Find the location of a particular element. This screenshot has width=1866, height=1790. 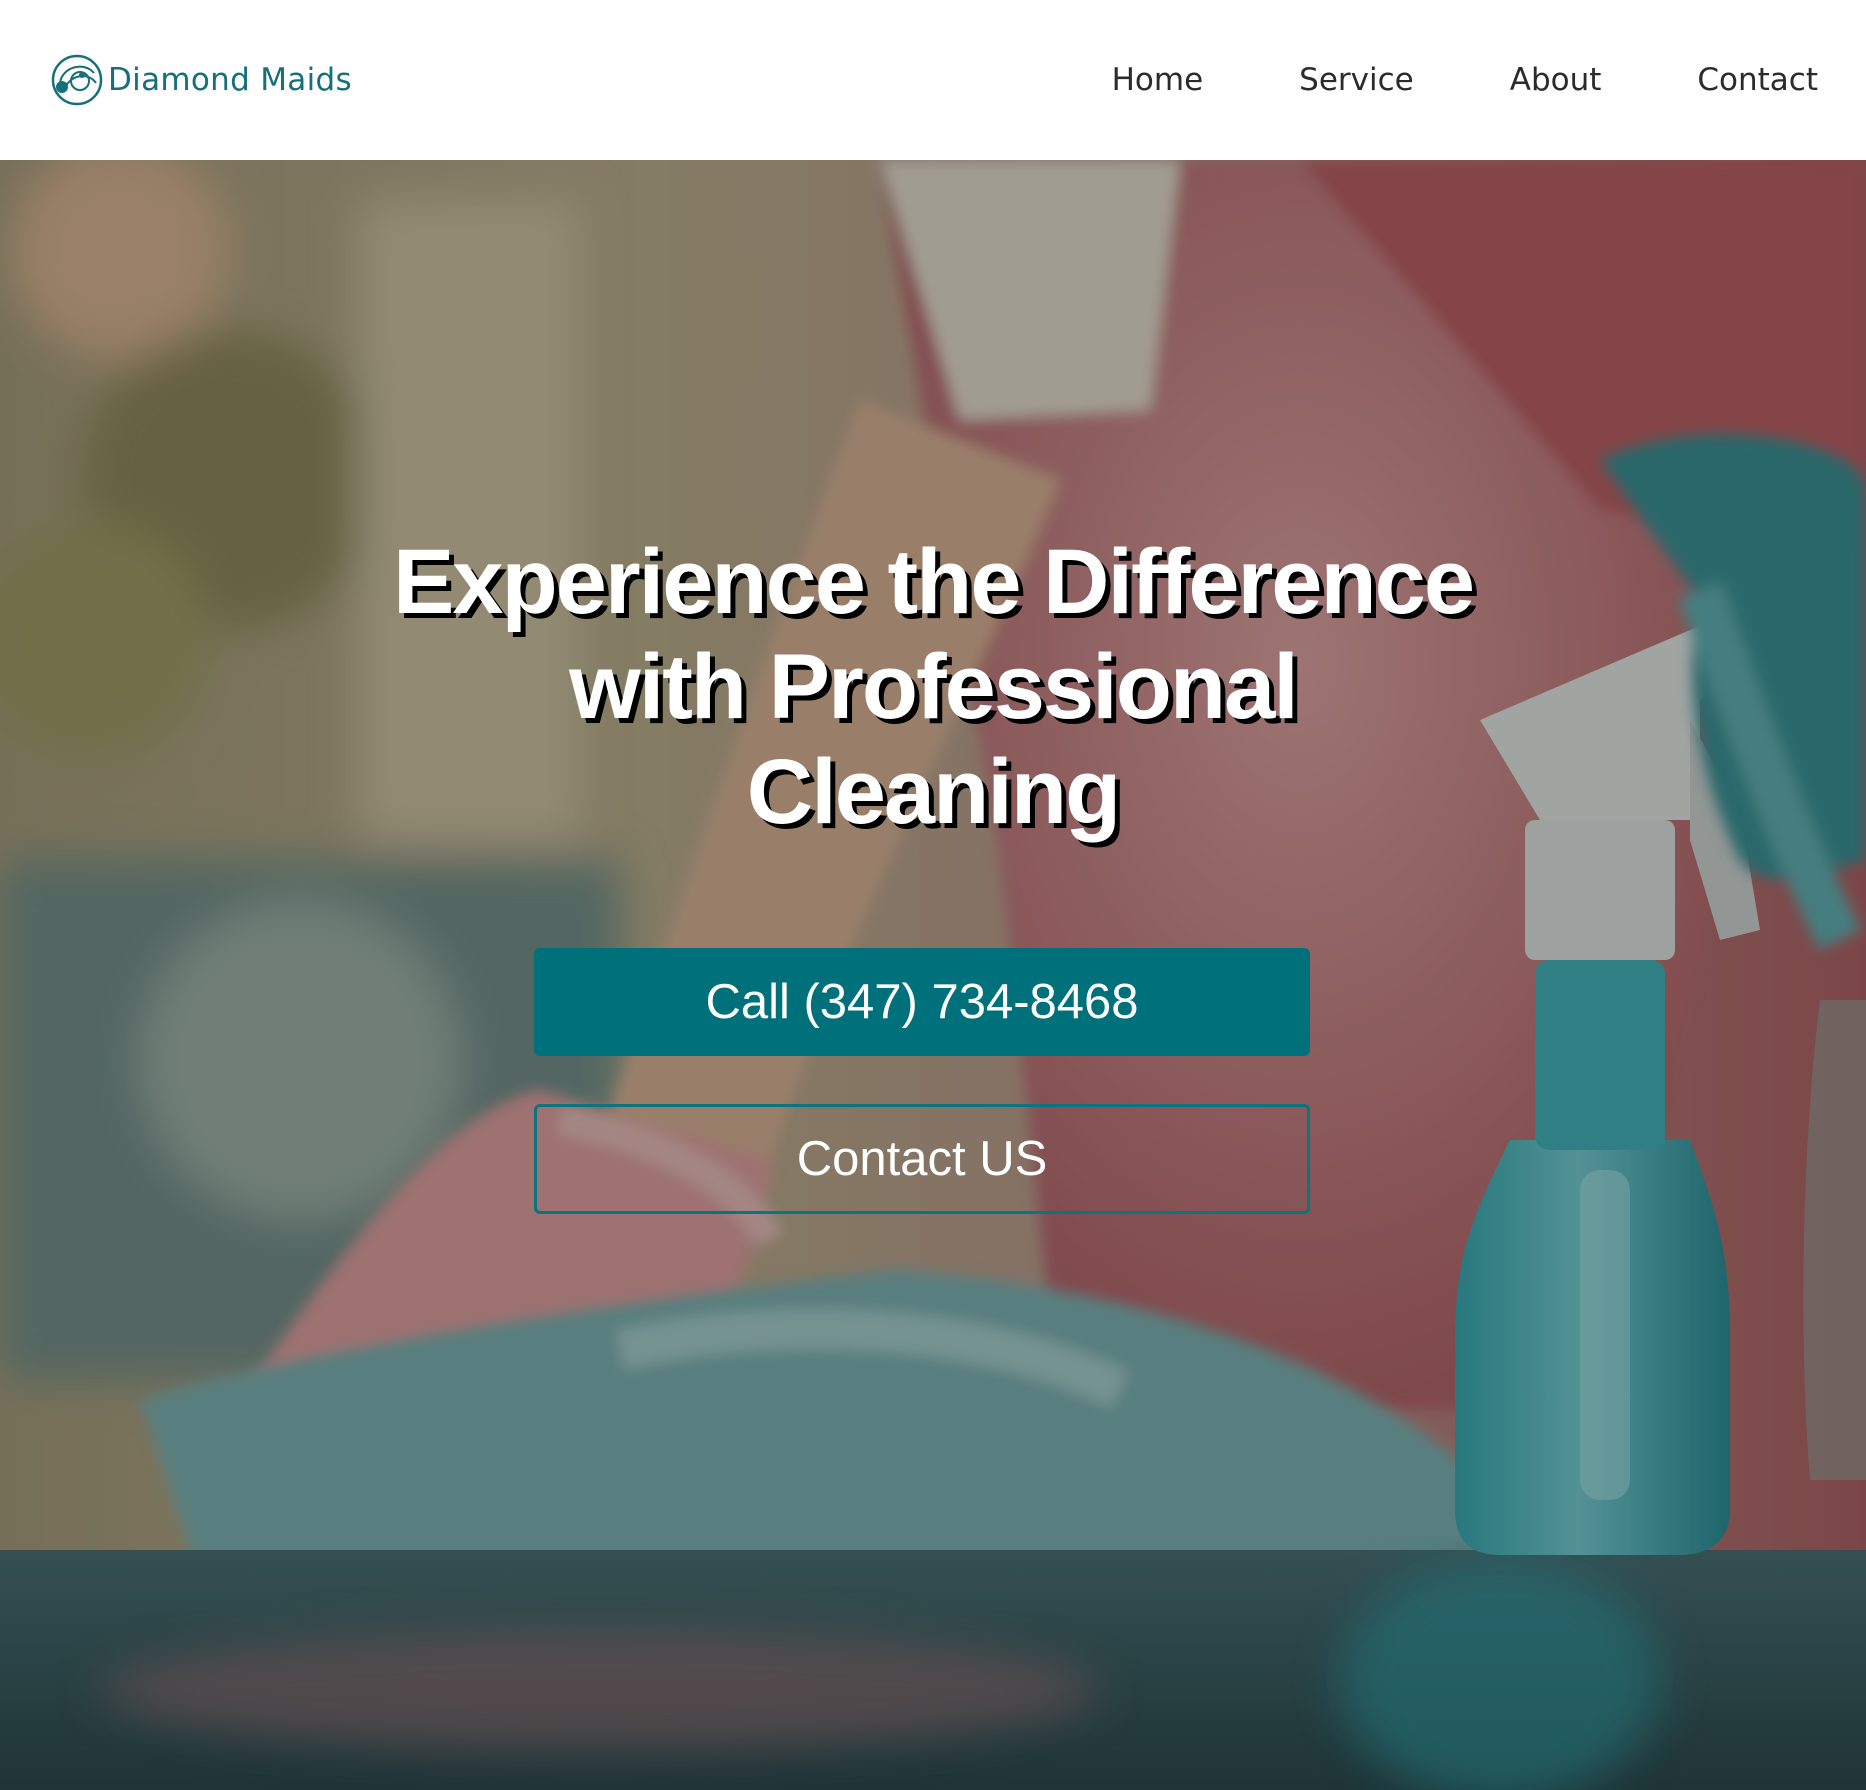

site-header: Diamond Maids Home Service About Contact is located at coordinates (933, 80).